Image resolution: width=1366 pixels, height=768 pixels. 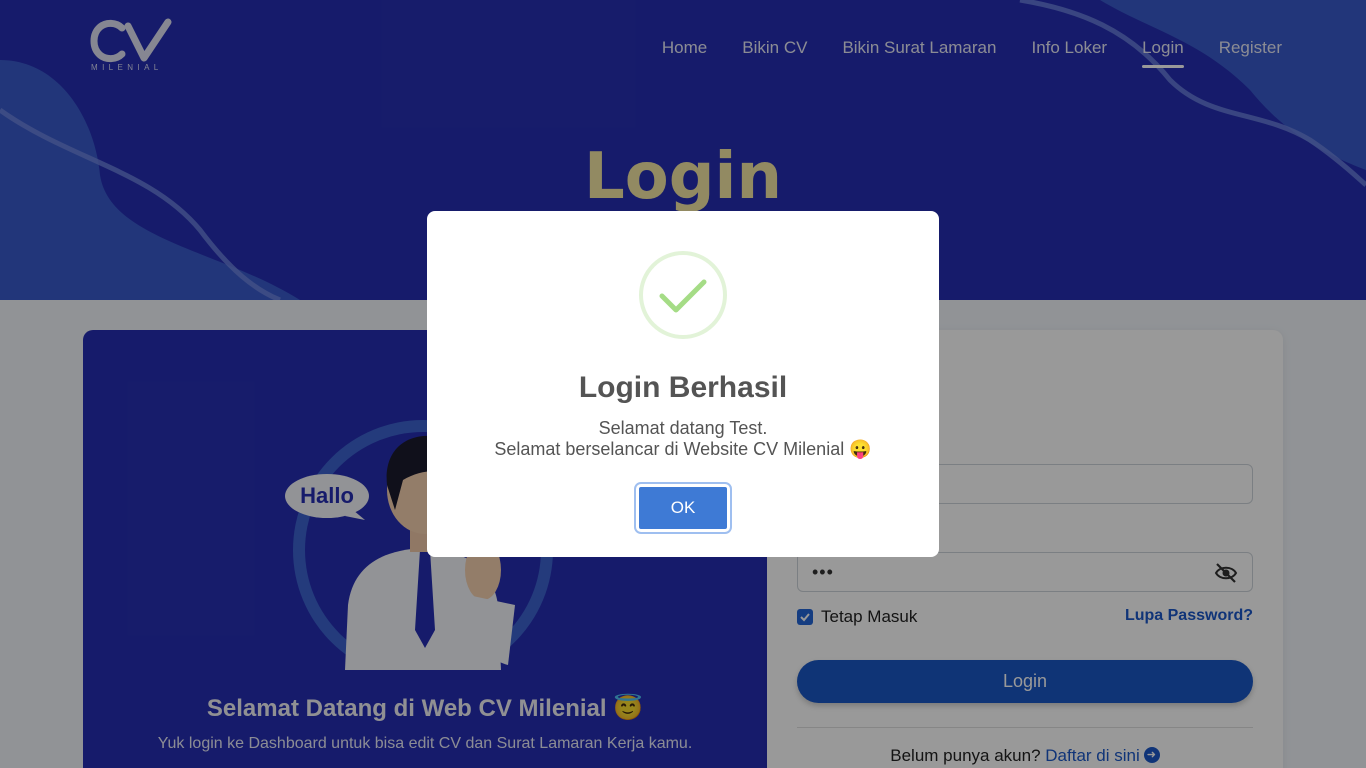 What do you see at coordinates (683, 508) in the screenshot?
I see `ok-button: OK` at bounding box center [683, 508].